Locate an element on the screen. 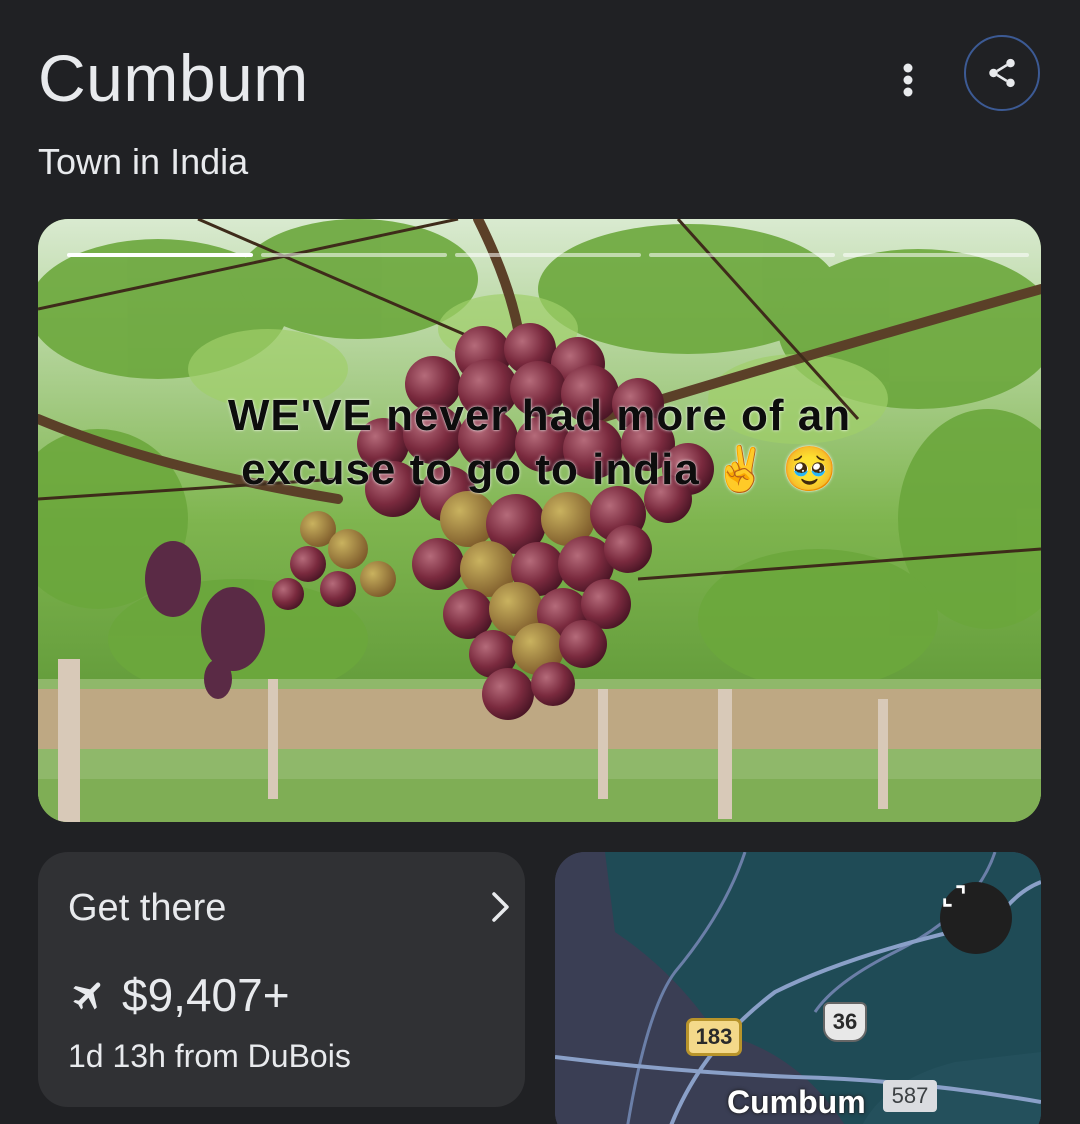 This screenshot has width=1080, height=1124. share-button is located at coordinates (1002, 73).